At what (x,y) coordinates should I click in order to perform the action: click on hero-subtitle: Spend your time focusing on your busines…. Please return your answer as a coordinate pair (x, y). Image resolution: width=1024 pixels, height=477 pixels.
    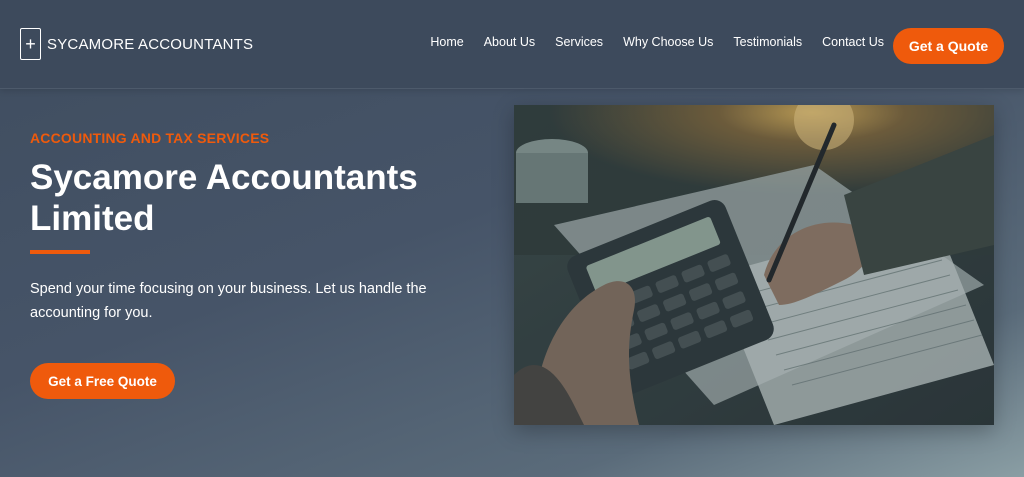
    Looking at the image, I should click on (228, 301).